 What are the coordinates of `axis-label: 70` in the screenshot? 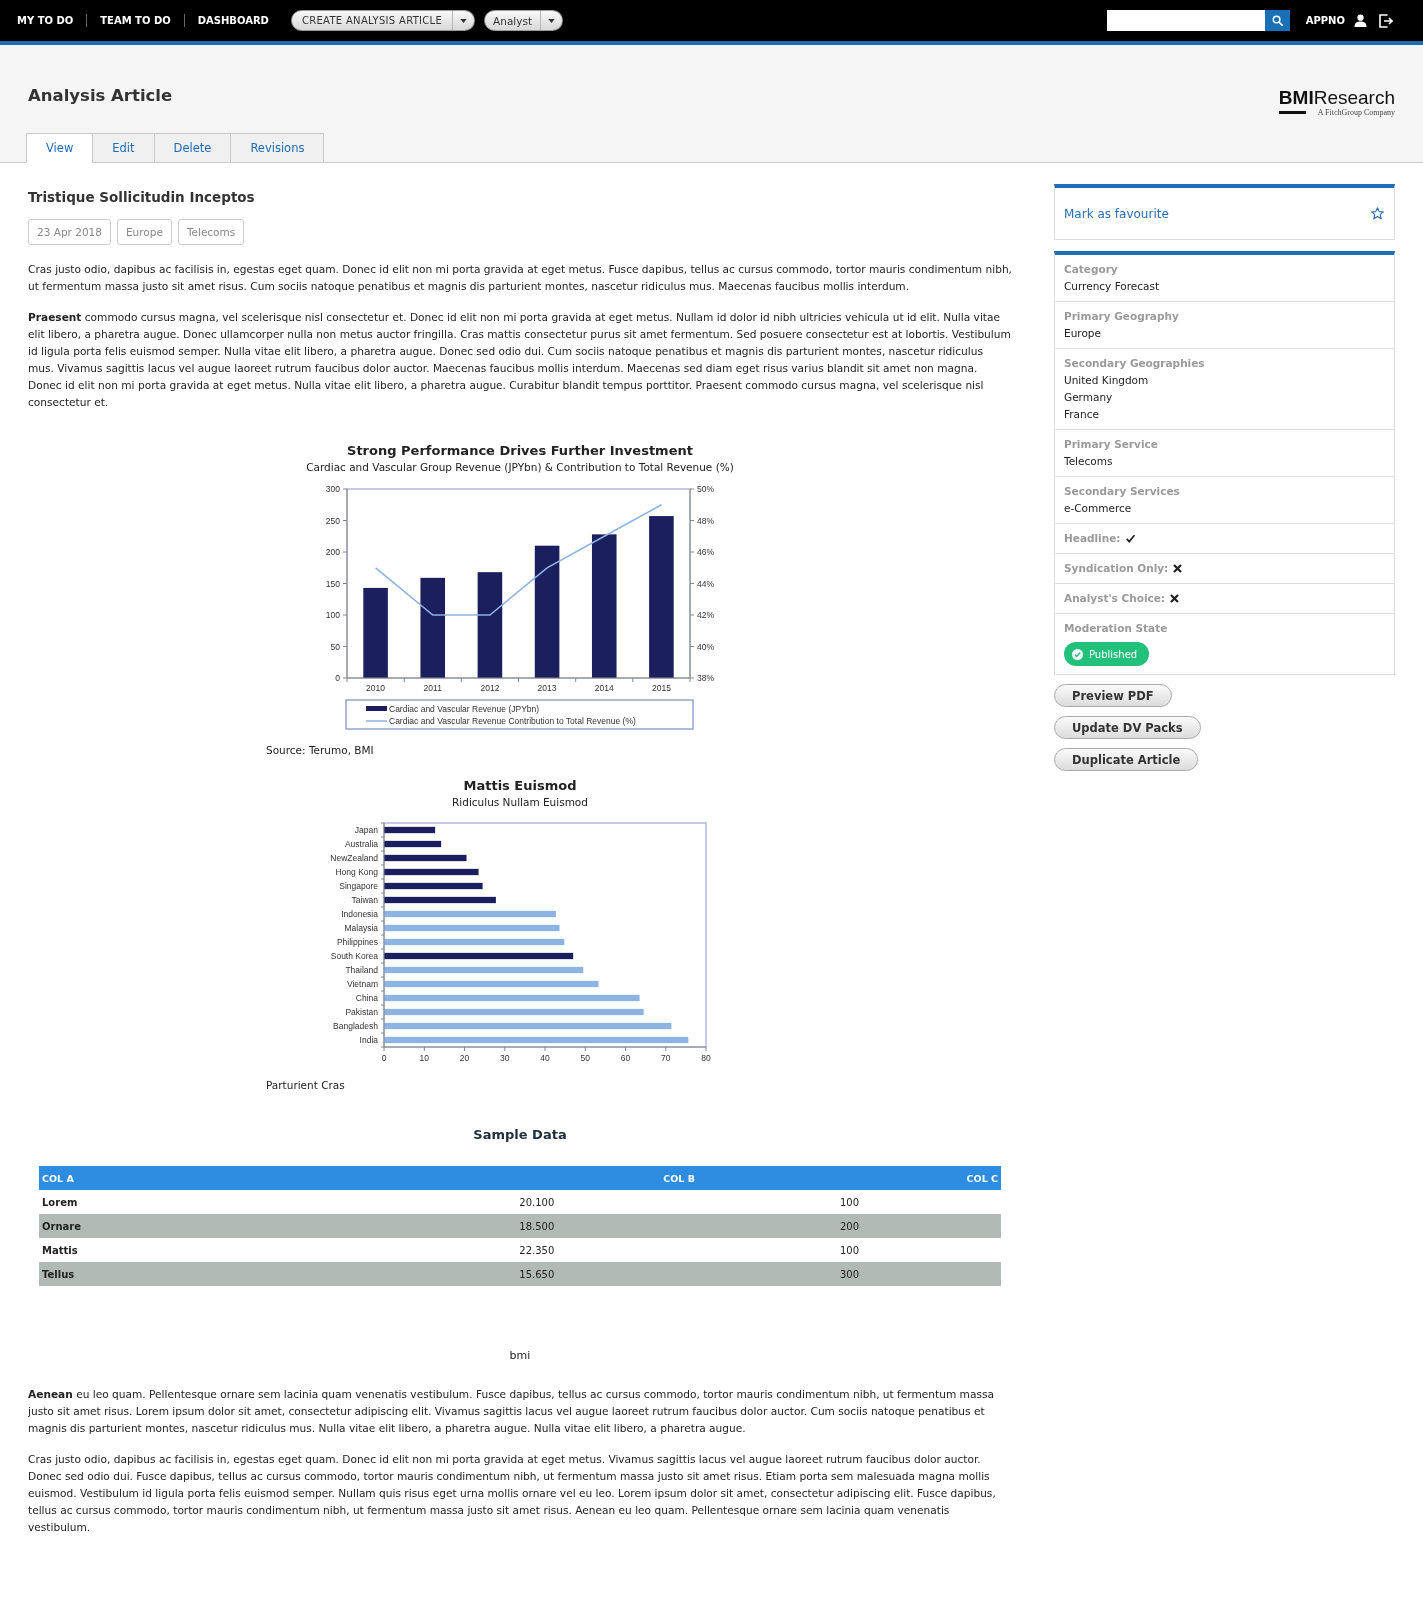 It's located at (666, 1058).